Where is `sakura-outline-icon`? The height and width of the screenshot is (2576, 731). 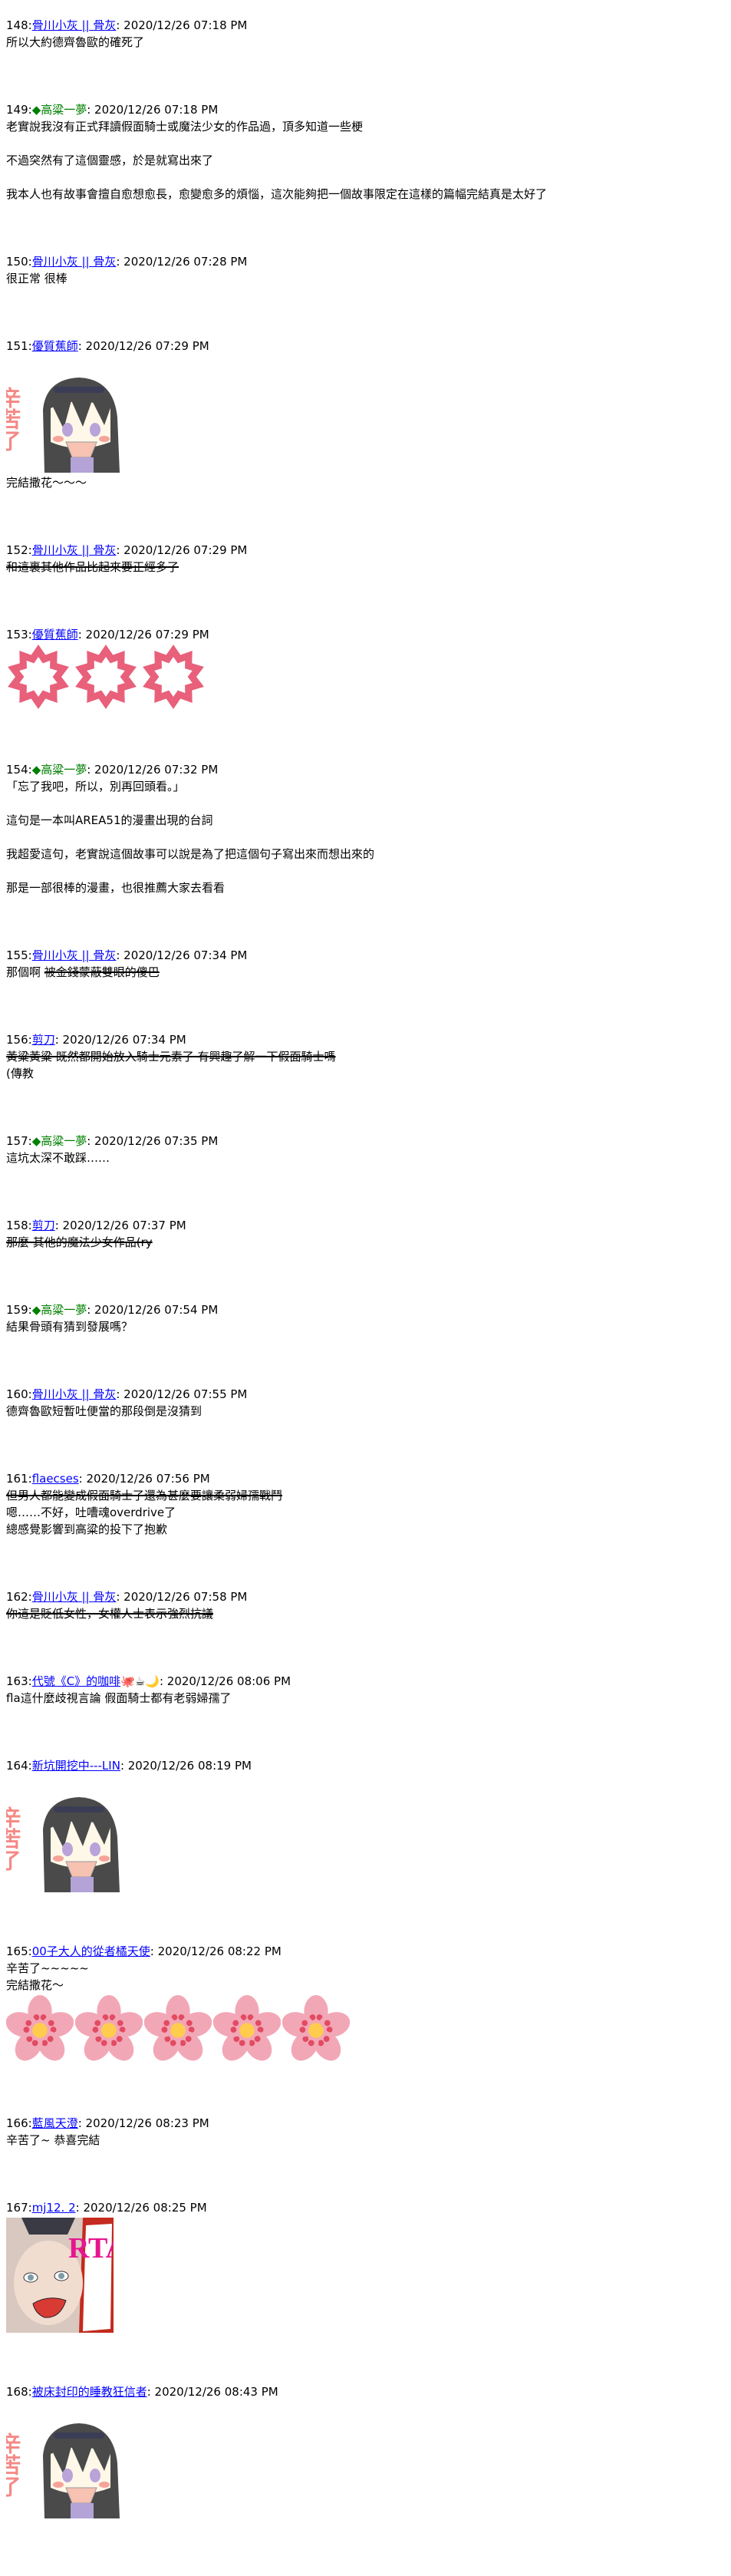 sakura-outline-icon is located at coordinates (173, 677).